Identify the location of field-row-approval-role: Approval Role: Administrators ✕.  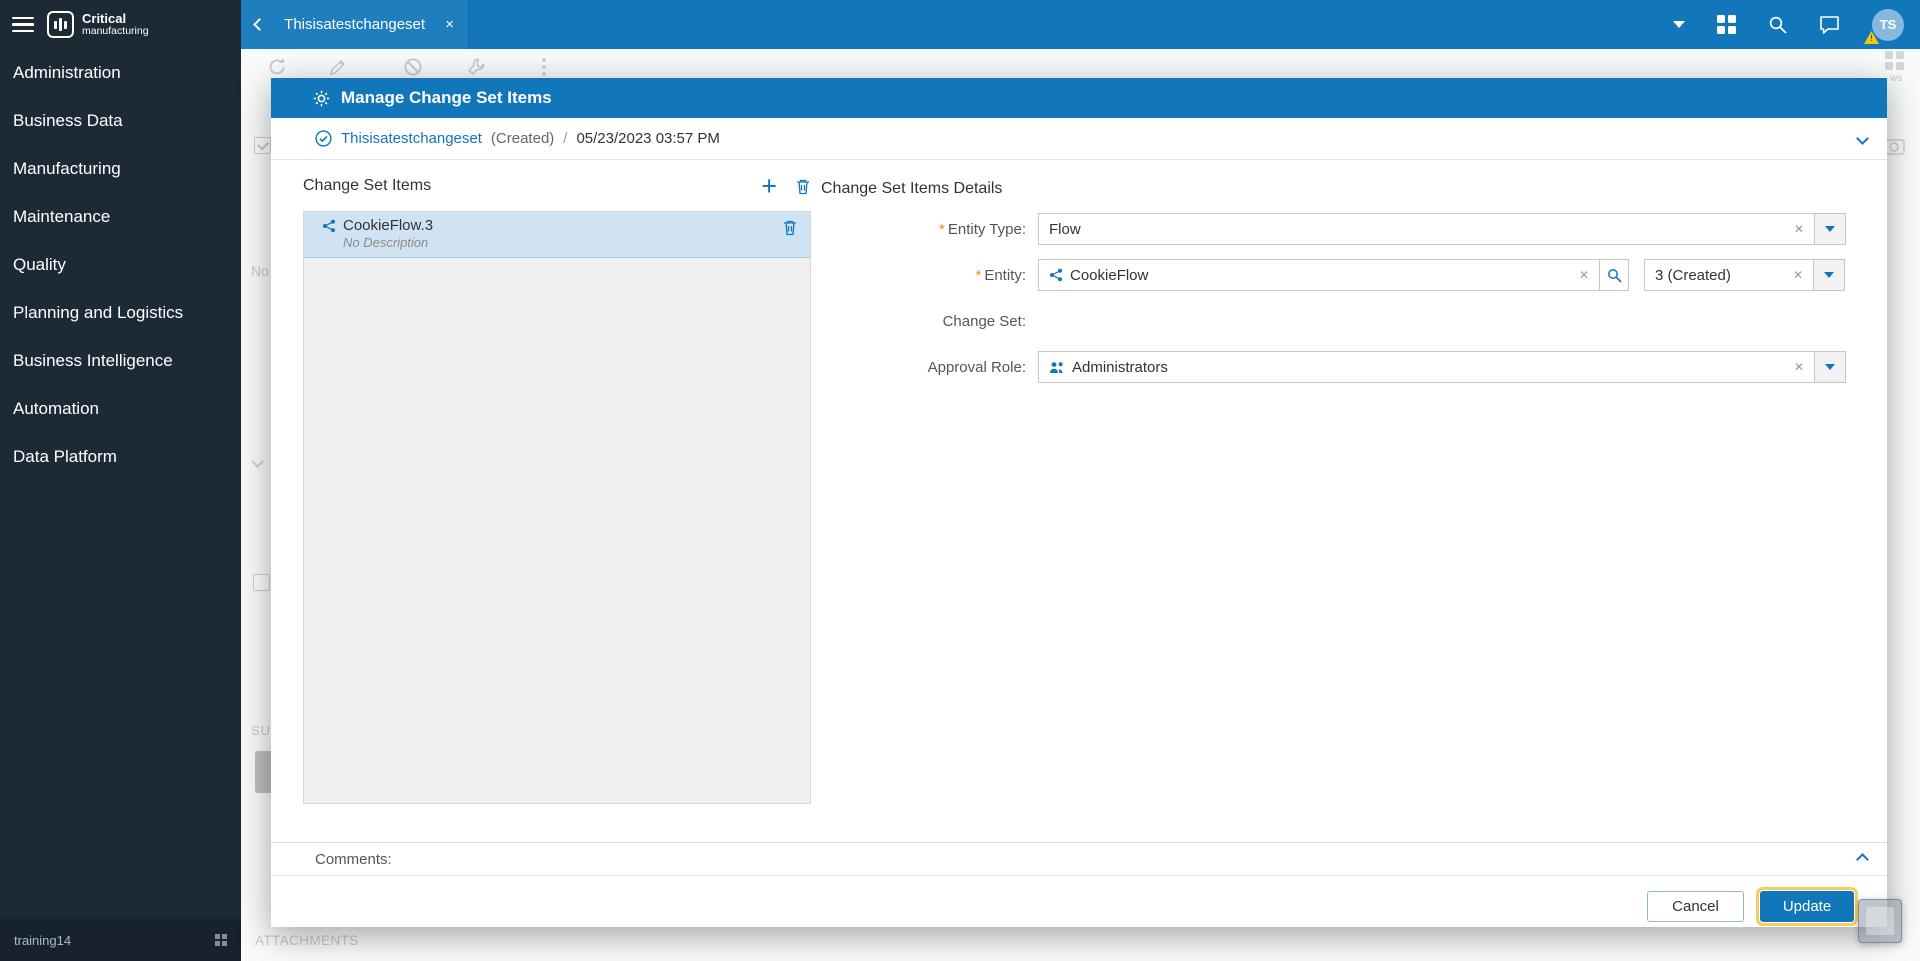
(1259, 367).